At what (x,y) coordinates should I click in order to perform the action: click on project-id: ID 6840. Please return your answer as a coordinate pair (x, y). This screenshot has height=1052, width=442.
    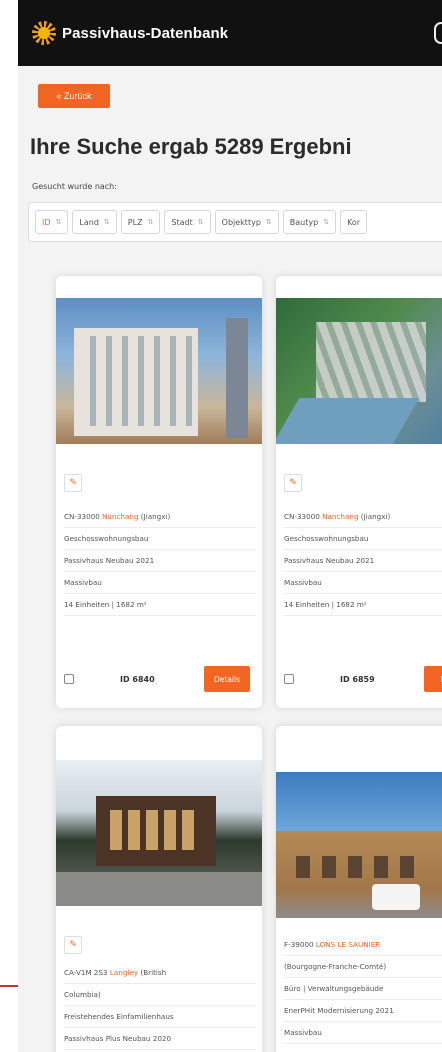
    Looking at the image, I should click on (137, 679).